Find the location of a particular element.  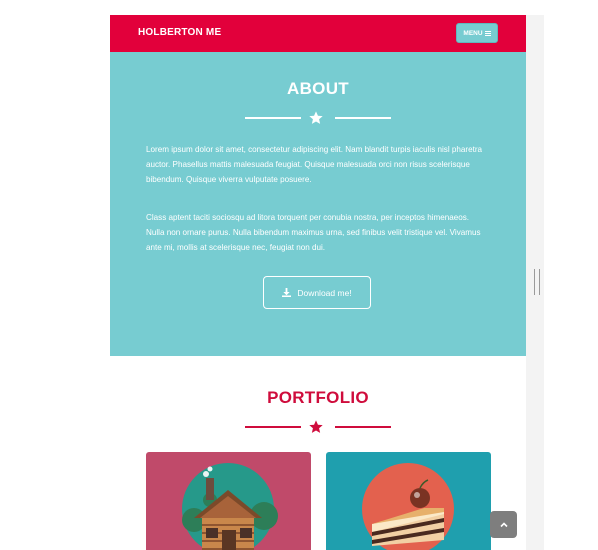

download-icon is located at coordinates (287, 292).